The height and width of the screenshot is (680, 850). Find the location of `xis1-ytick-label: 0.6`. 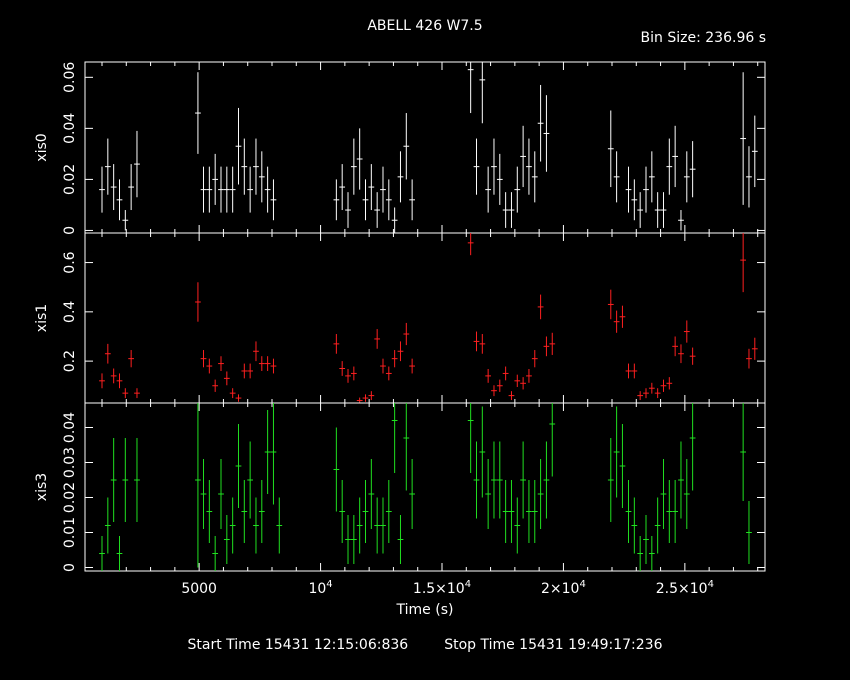

xis1-ytick-label: 0.6 is located at coordinates (70, 262).